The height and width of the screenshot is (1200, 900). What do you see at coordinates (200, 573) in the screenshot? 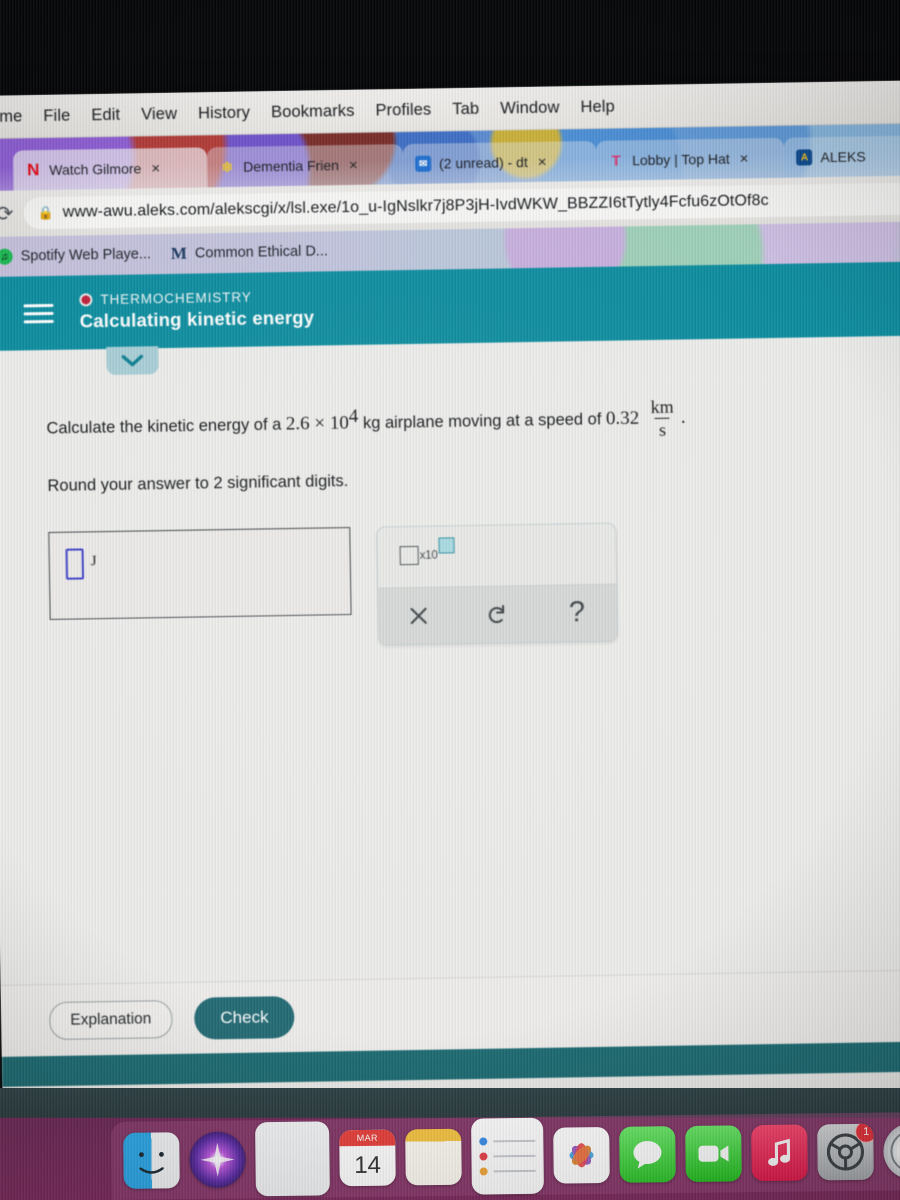
I see `answer-input-box: J` at bounding box center [200, 573].